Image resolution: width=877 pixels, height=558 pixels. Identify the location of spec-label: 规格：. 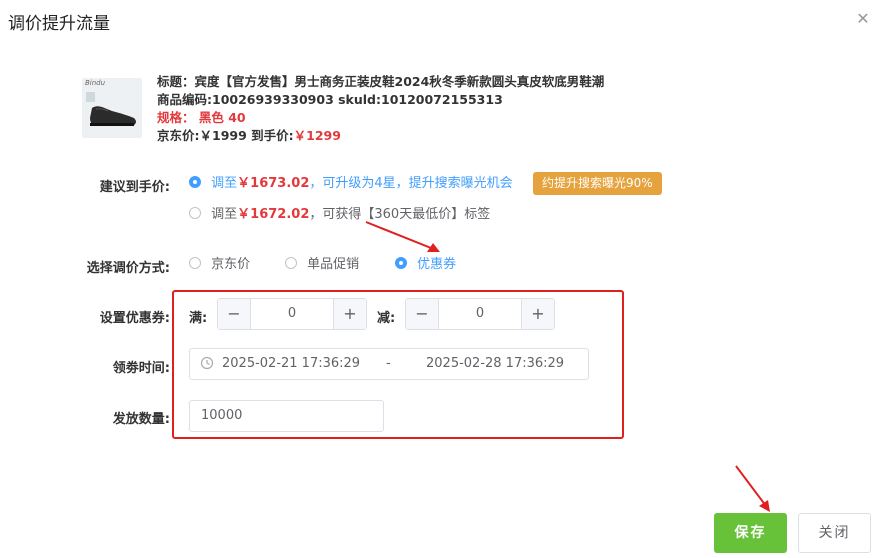
(176, 117).